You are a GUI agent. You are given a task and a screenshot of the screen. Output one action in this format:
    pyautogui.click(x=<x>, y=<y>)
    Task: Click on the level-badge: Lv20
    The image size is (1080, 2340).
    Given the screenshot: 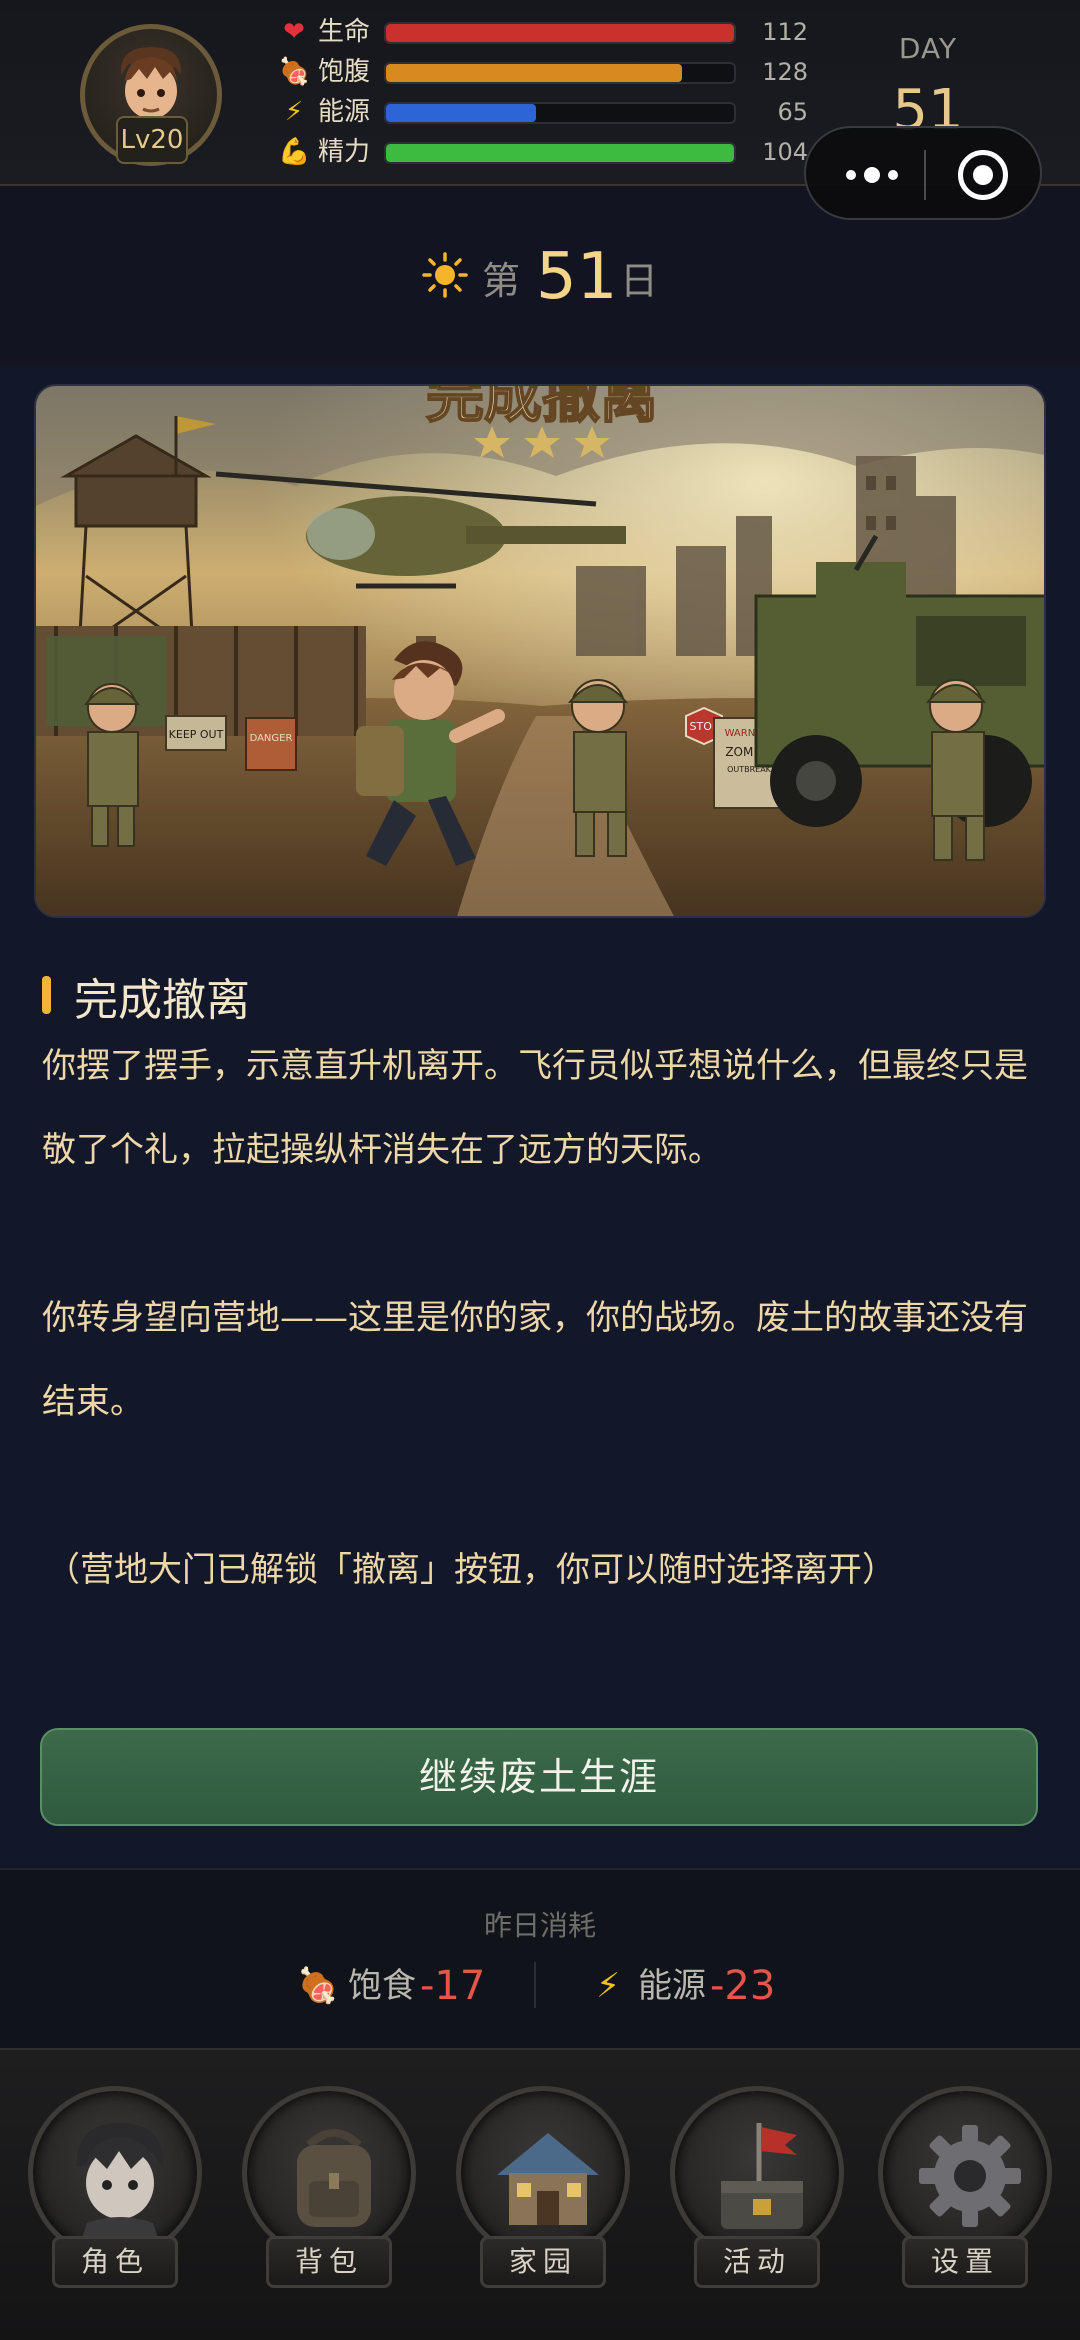 What is the action you would take?
    pyautogui.click(x=152, y=140)
    